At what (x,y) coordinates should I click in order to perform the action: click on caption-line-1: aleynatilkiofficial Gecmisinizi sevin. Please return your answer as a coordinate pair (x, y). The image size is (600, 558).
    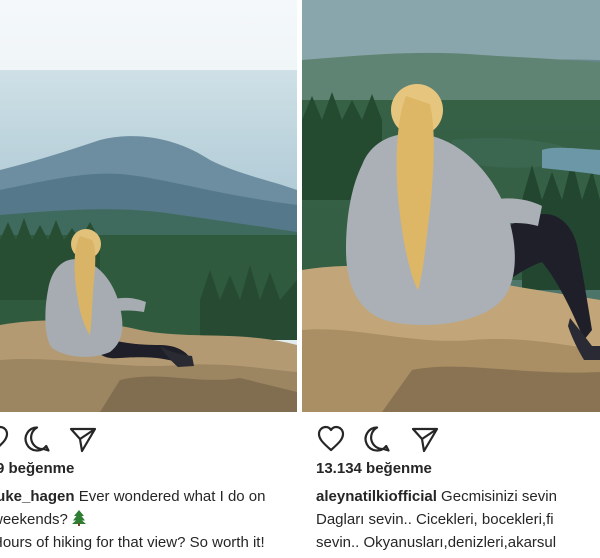
    Looking at the image, I should click on (436, 496).